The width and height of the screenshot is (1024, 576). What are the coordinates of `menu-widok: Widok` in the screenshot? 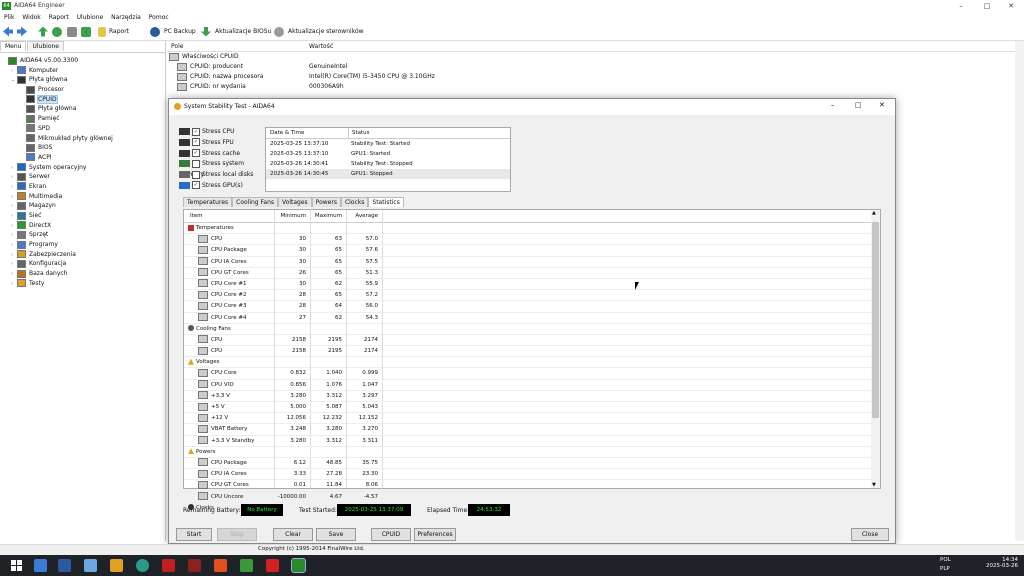 It's located at (31, 17).